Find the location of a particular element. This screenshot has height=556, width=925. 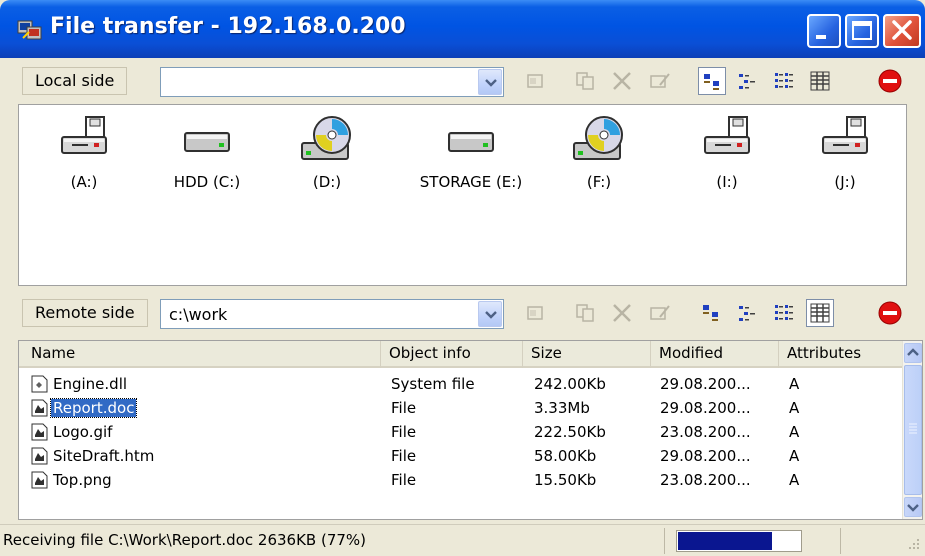

drive-item-d: (D:) is located at coordinates (327, 153).